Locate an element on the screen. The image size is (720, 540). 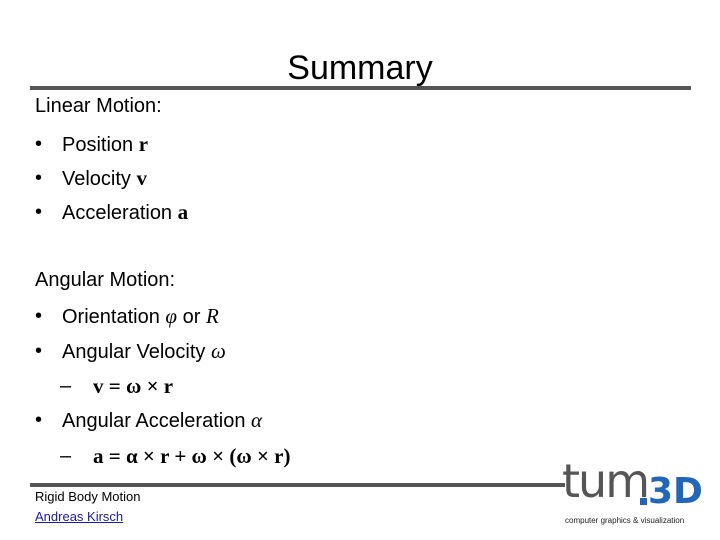
symbol-v: v is located at coordinates (142, 178).